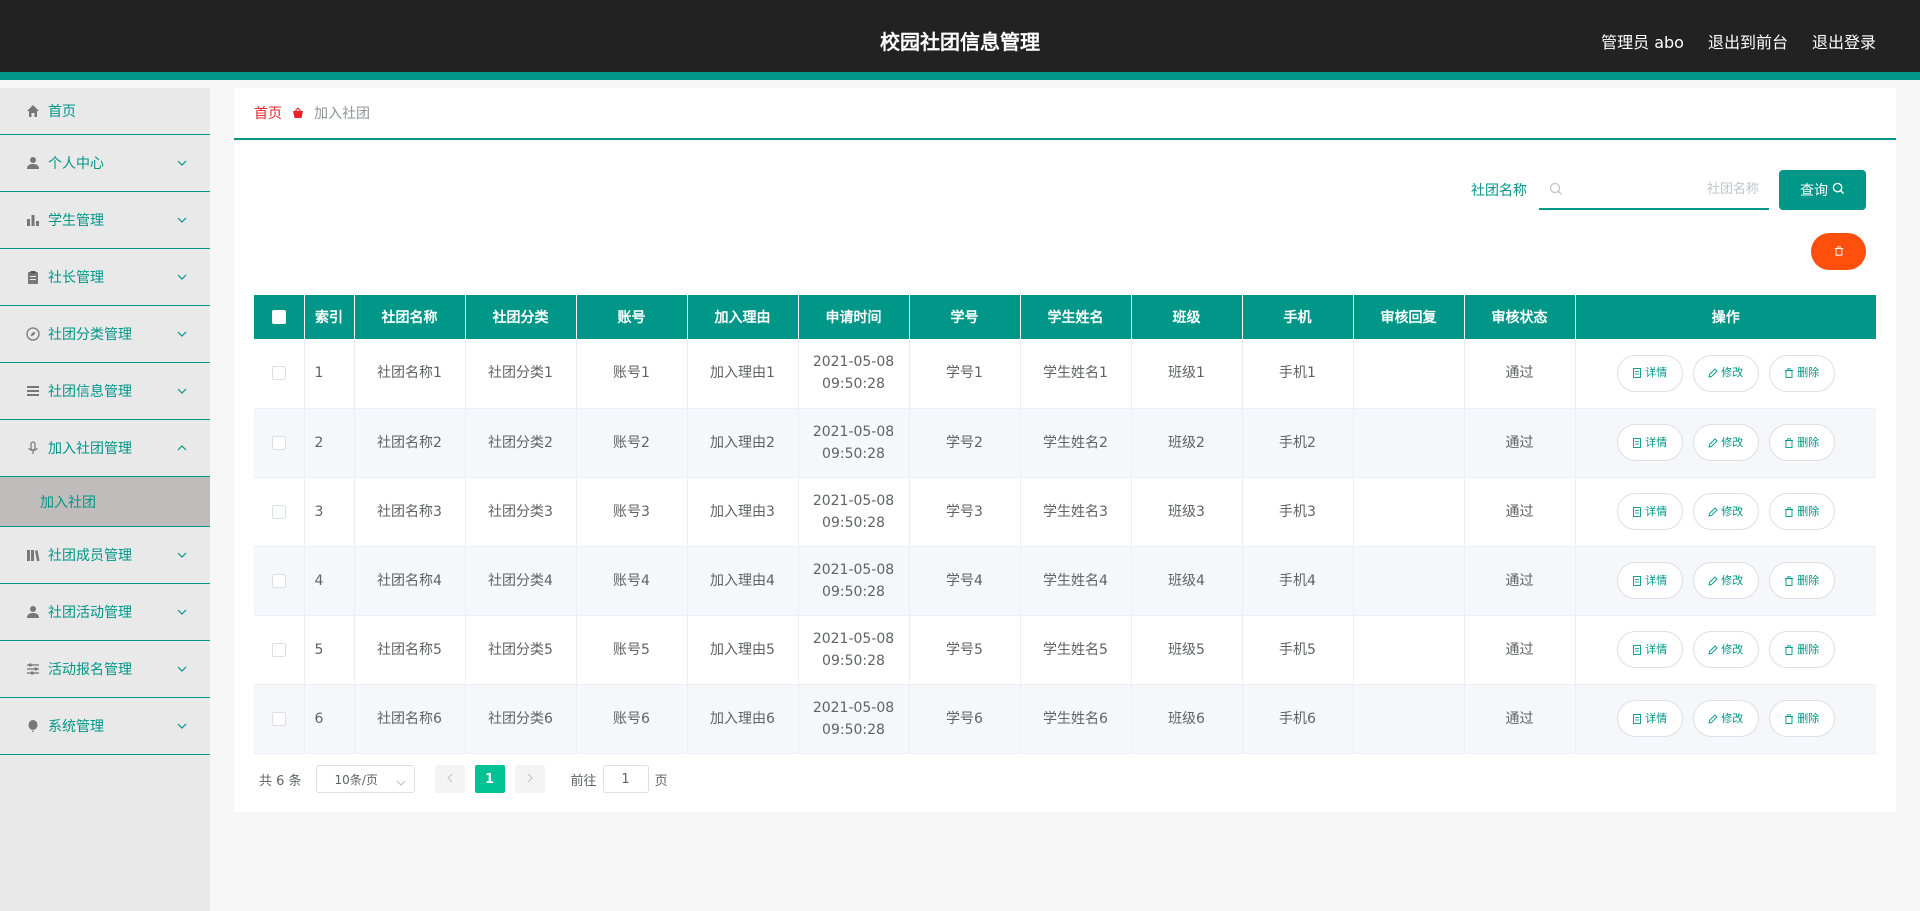  I want to click on sidebar-item-activity-management: 社团活动管理, so click(105, 612).